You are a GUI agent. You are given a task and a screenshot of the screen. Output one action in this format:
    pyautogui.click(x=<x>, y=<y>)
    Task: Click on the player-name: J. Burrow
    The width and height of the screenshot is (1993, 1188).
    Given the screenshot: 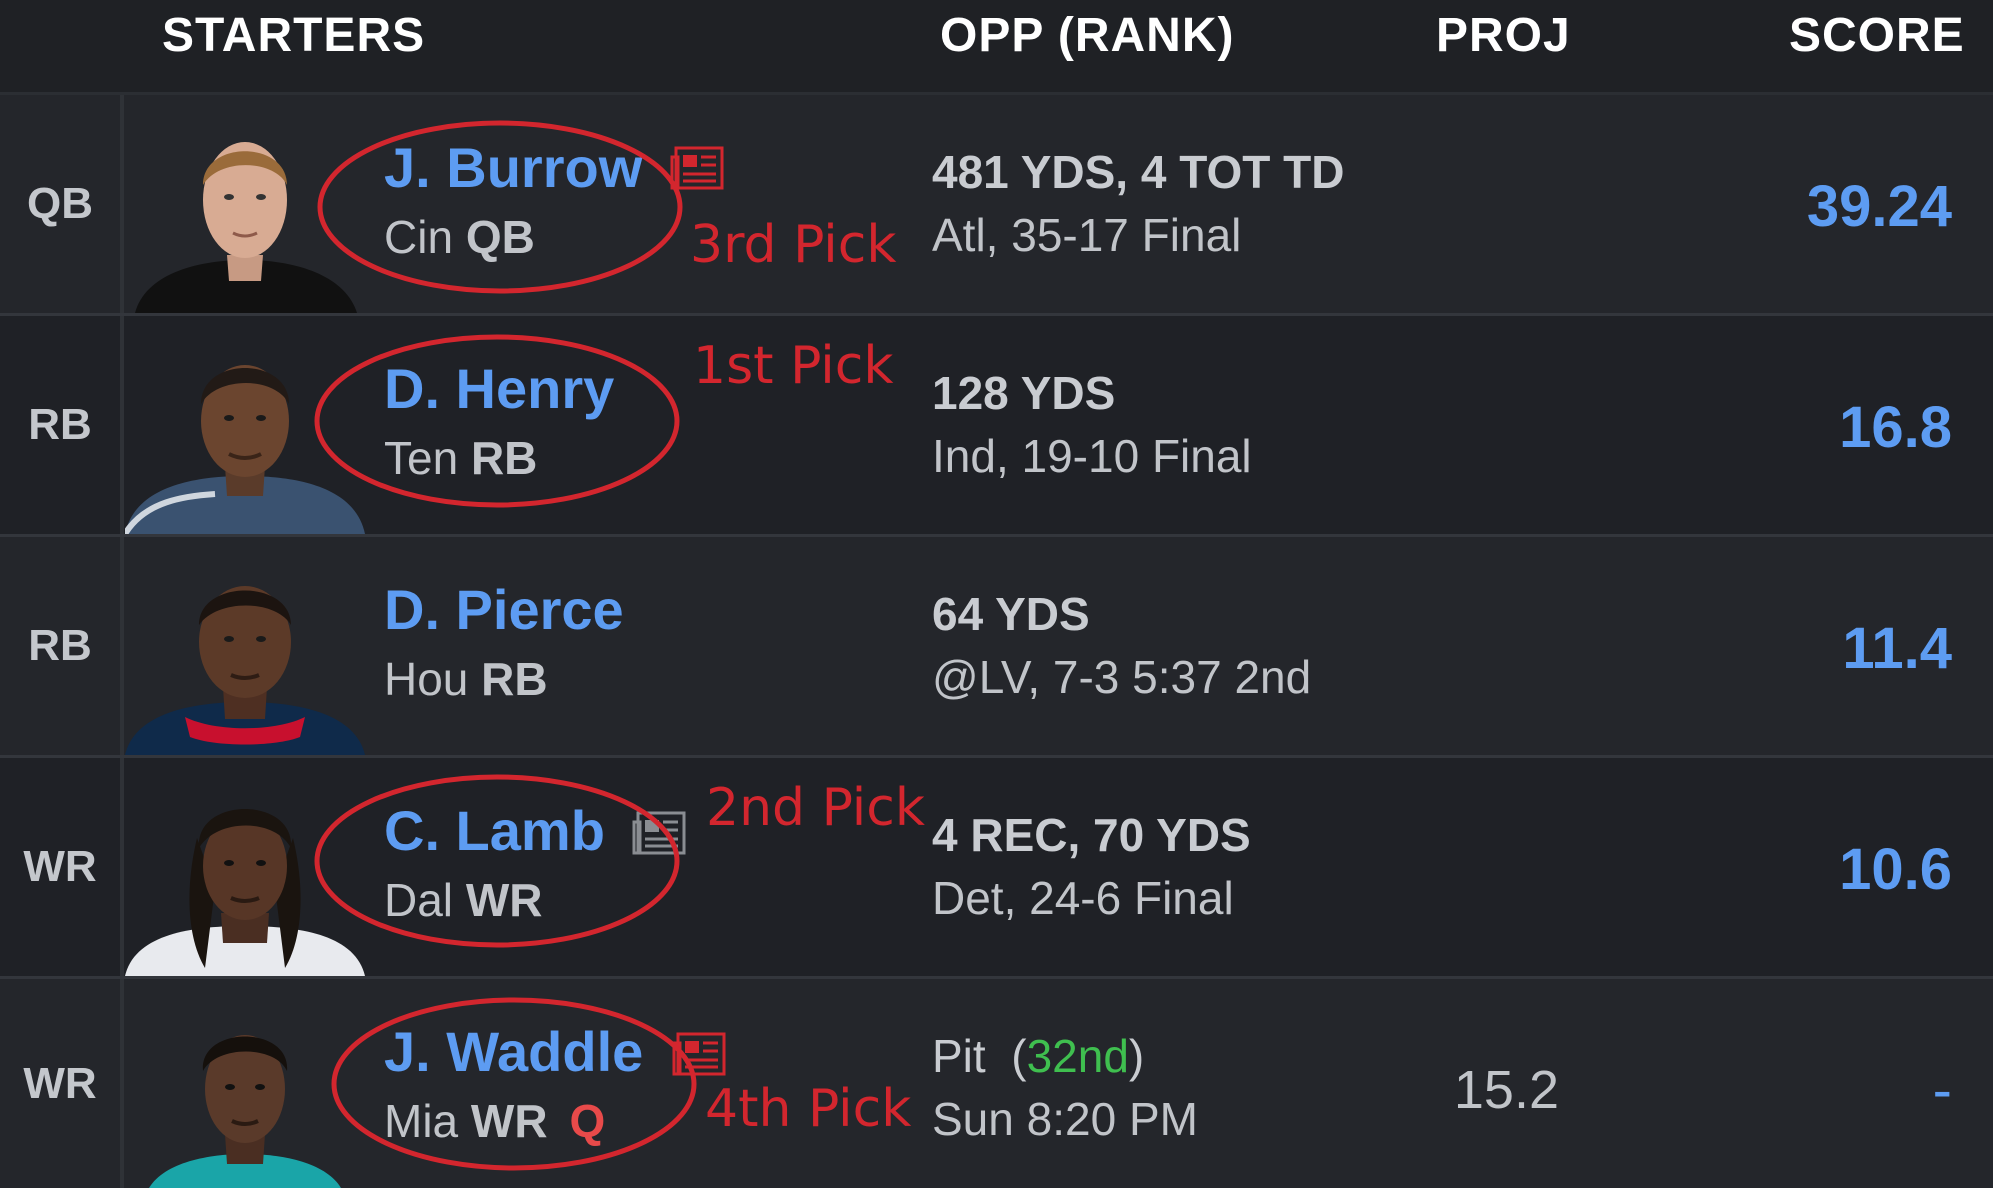 What is the action you would take?
    pyautogui.click(x=513, y=167)
    